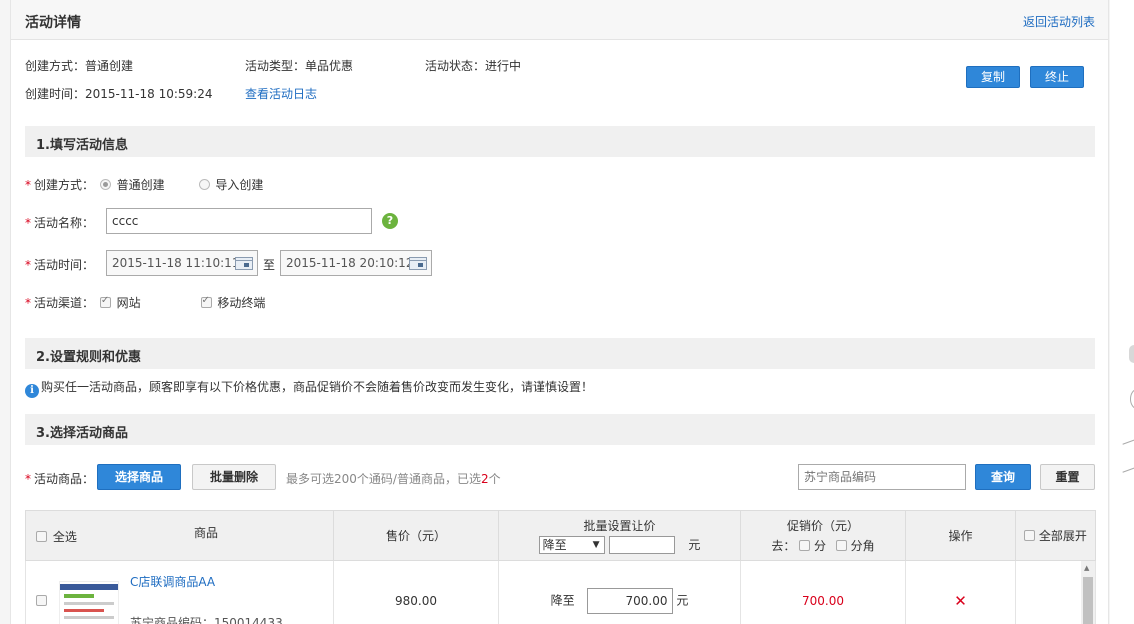  What do you see at coordinates (416, 592) in the screenshot?
I see `price-cell: 980.00` at bounding box center [416, 592].